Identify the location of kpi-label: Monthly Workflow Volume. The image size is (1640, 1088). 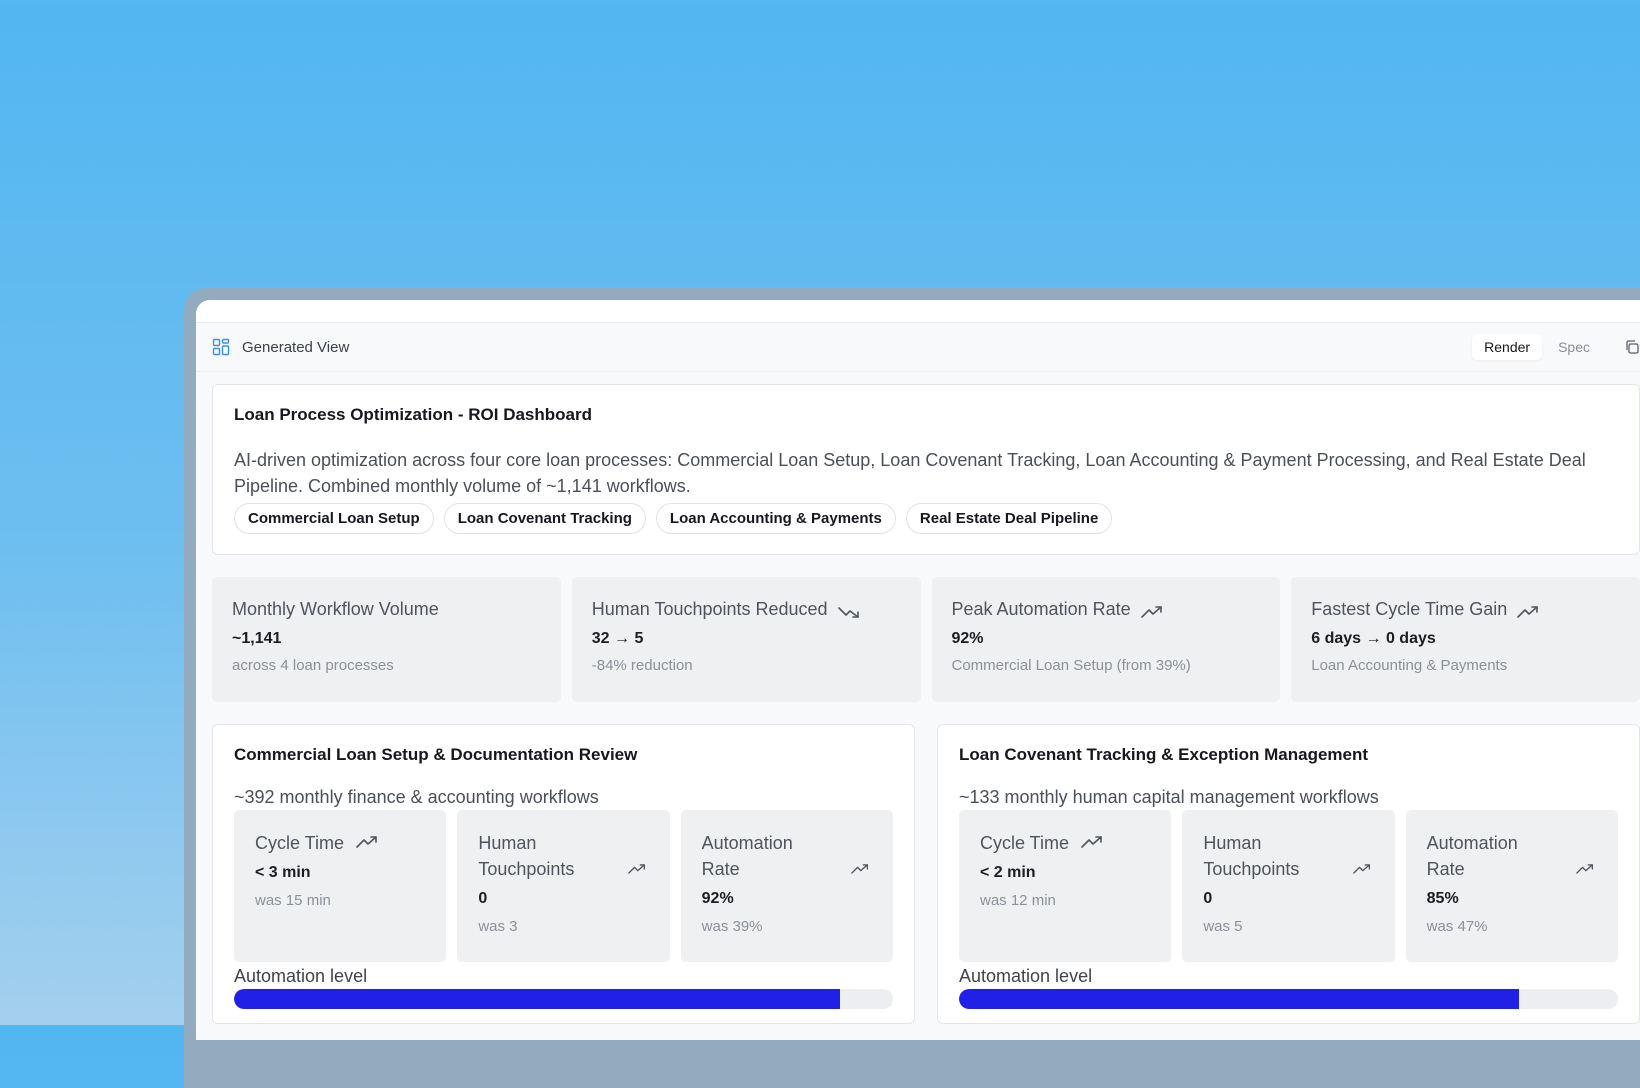
(335, 609).